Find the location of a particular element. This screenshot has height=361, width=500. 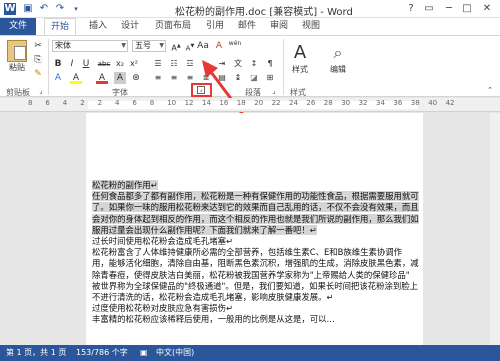

tab-layout: 页面布局 is located at coordinates (173, 26).